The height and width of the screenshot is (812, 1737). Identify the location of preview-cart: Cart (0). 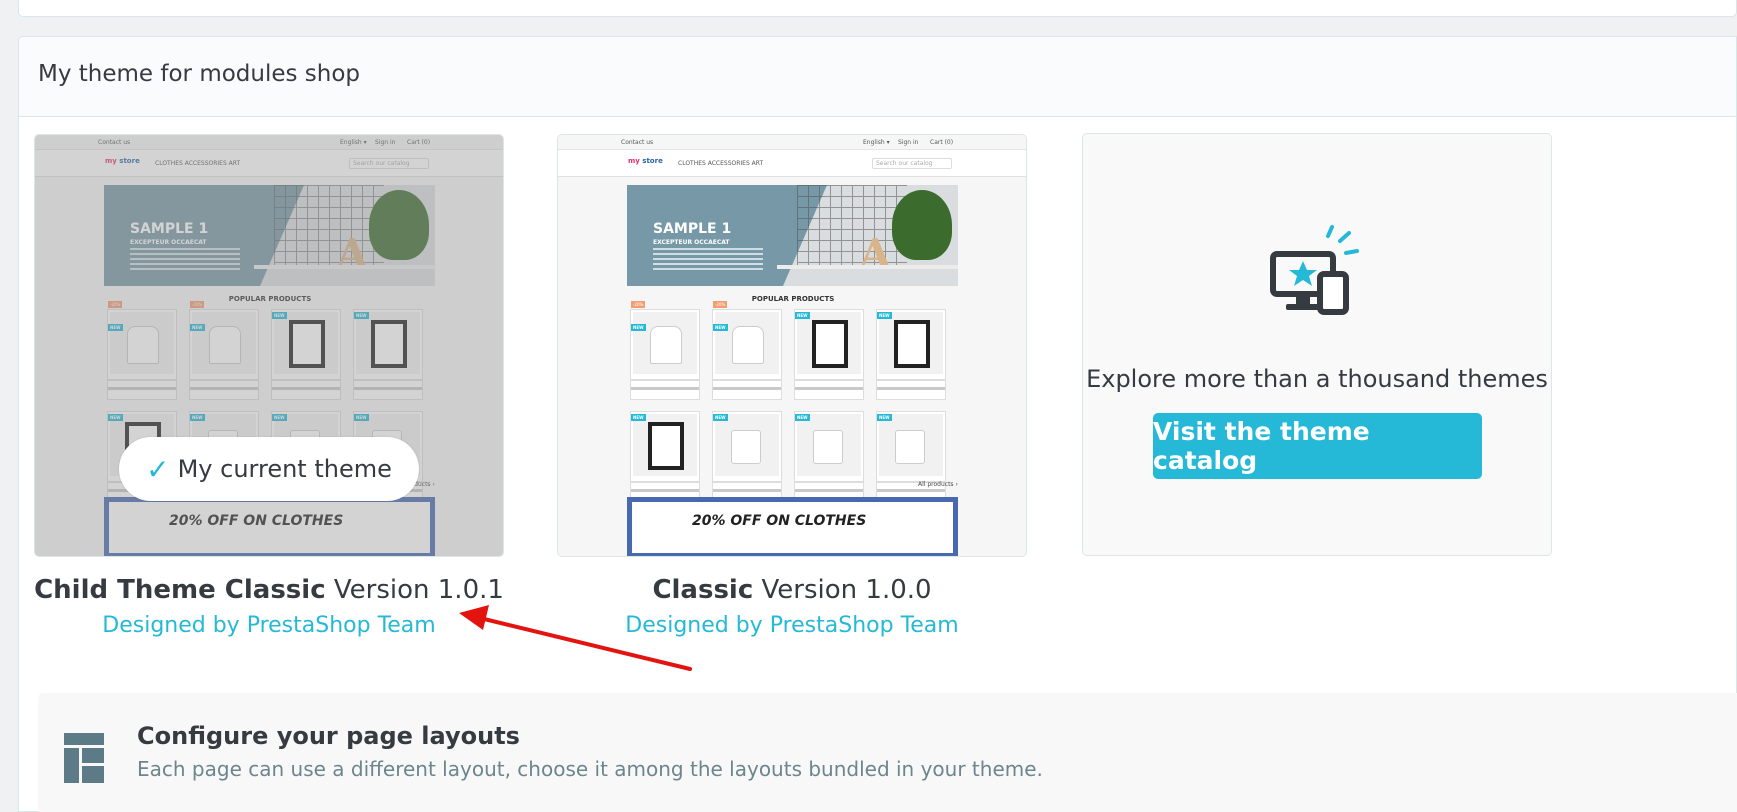
(942, 142).